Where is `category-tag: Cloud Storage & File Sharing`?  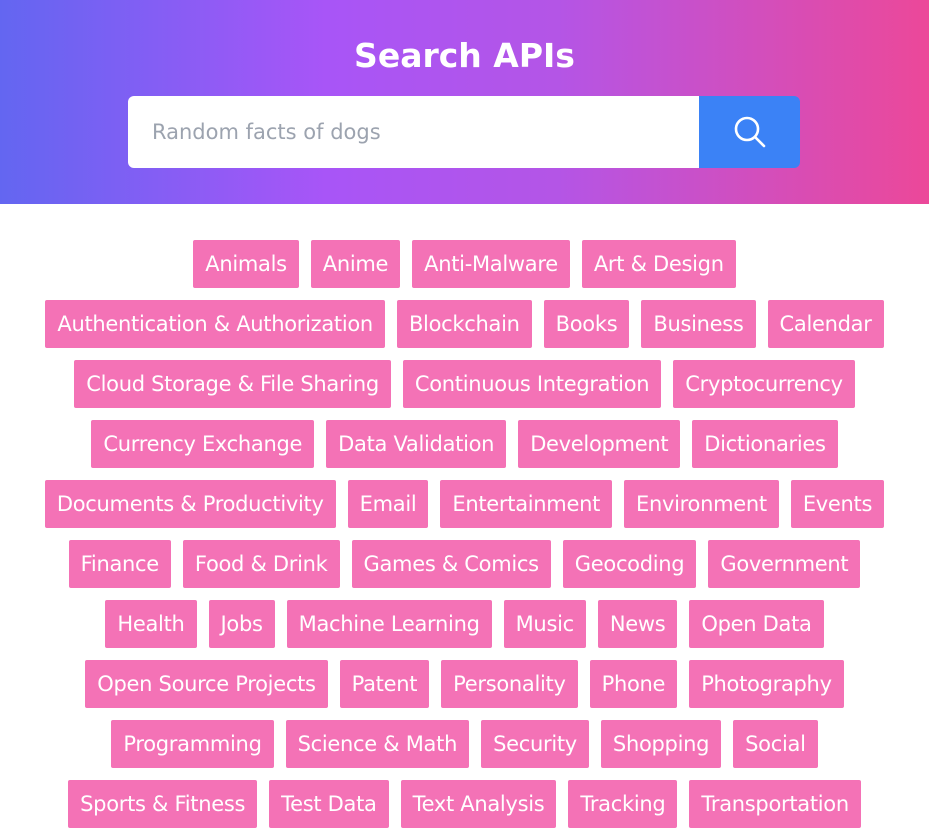 category-tag: Cloud Storage & File Sharing is located at coordinates (232, 384).